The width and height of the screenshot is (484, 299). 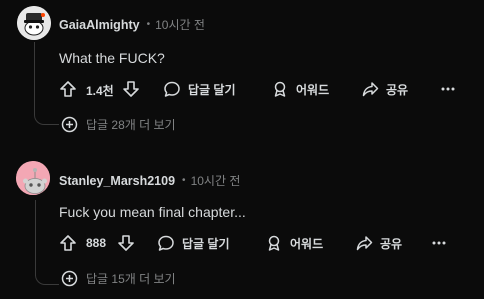 What do you see at coordinates (96, 243) in the screenshot?
I see `vote-count: 888` at bounding box center [96, 243].